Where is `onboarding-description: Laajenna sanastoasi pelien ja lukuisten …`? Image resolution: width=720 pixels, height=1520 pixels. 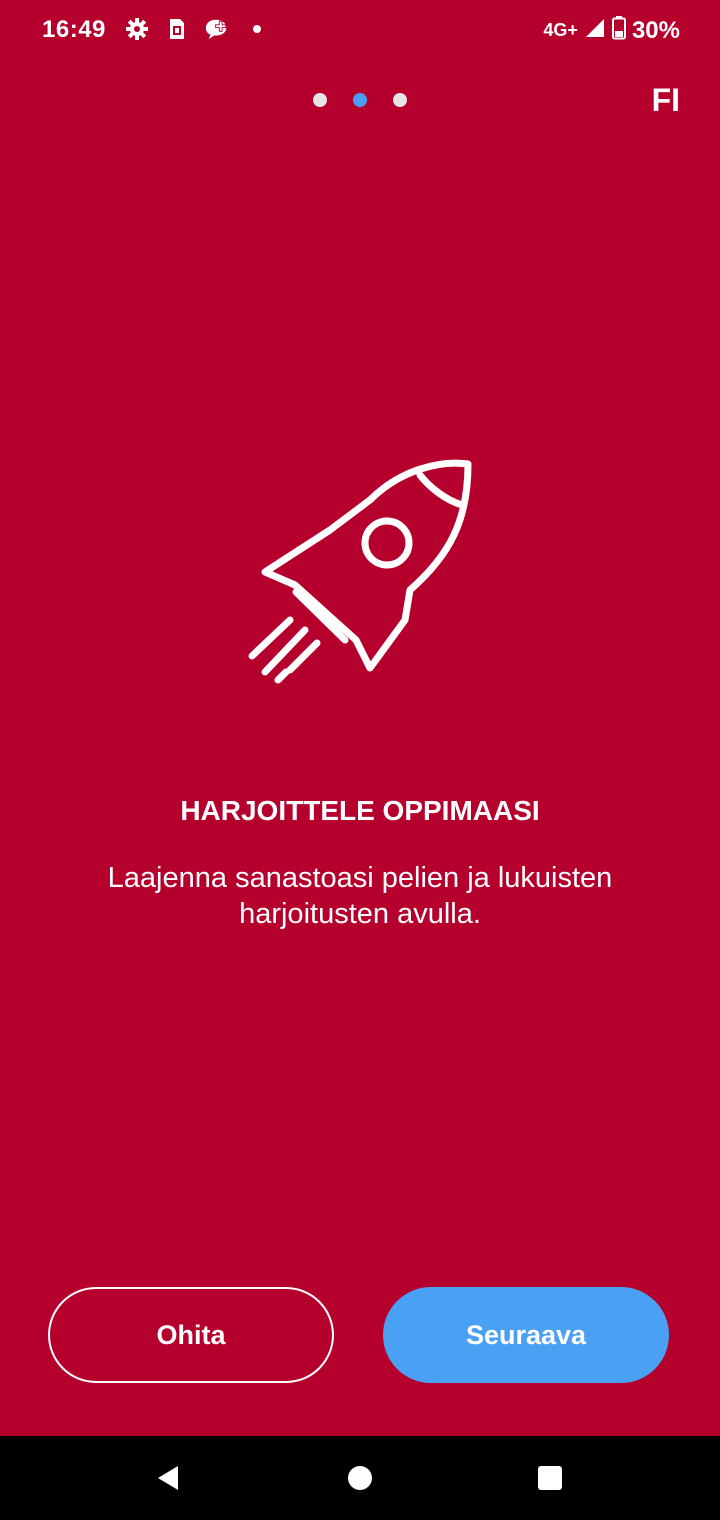 onboarding-description: Laajenna sanastoasi pelien ja lukuisten … is located at coordinates (360, 896).